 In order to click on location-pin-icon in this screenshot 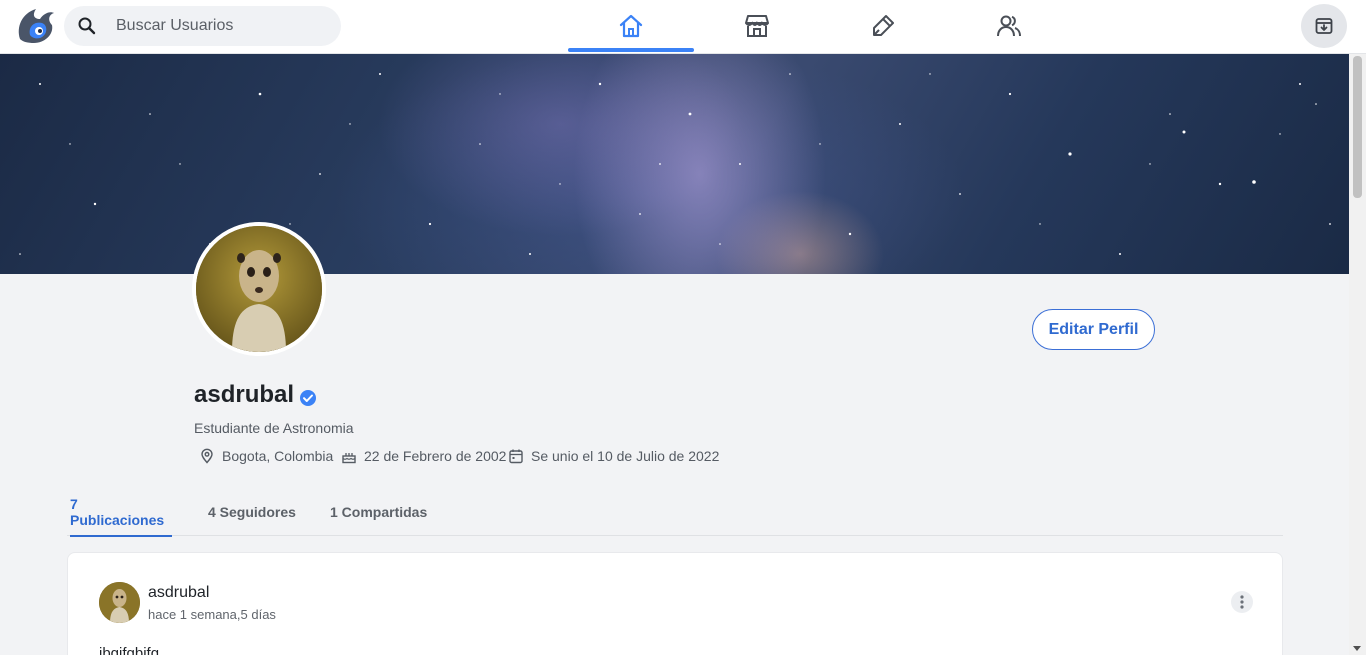, I will do `click(207, 456)`.